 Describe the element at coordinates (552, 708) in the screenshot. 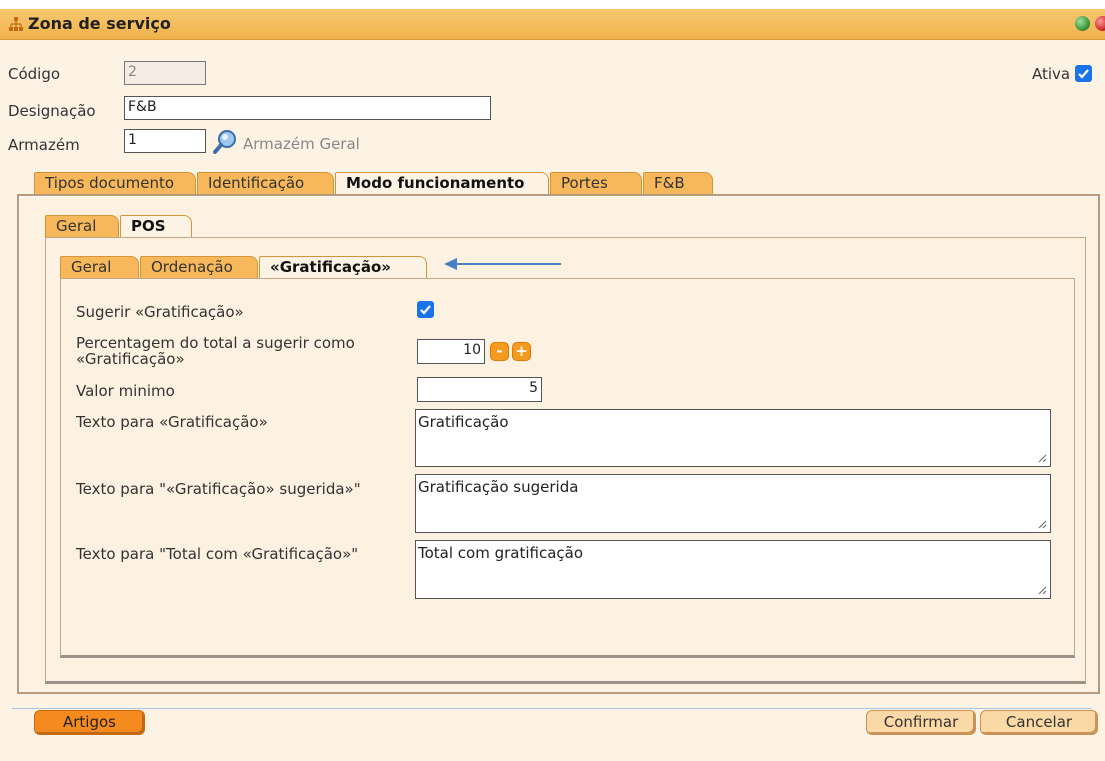

I see `footer-divider` at that location.